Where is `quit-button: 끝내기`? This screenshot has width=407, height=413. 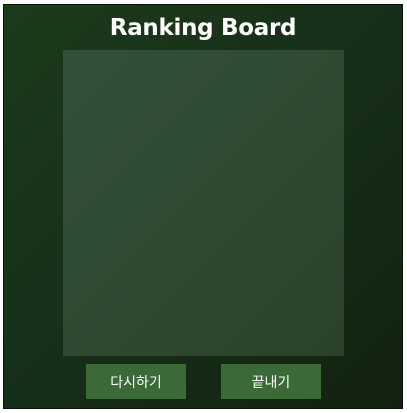 quit-button: 끝내기 is located at coordinates (271, 381).